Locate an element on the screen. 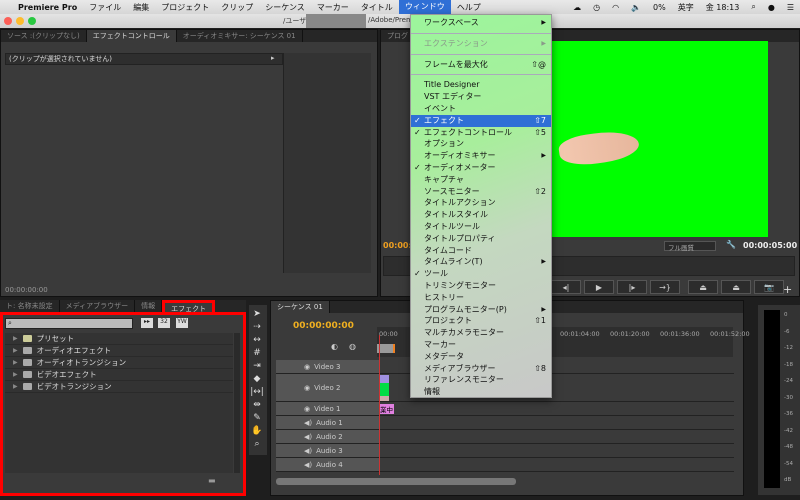 This screenshot has height=500, width=800. menu-item: フレームを最大化 ⇧@ is located at coordinates (481, 65).